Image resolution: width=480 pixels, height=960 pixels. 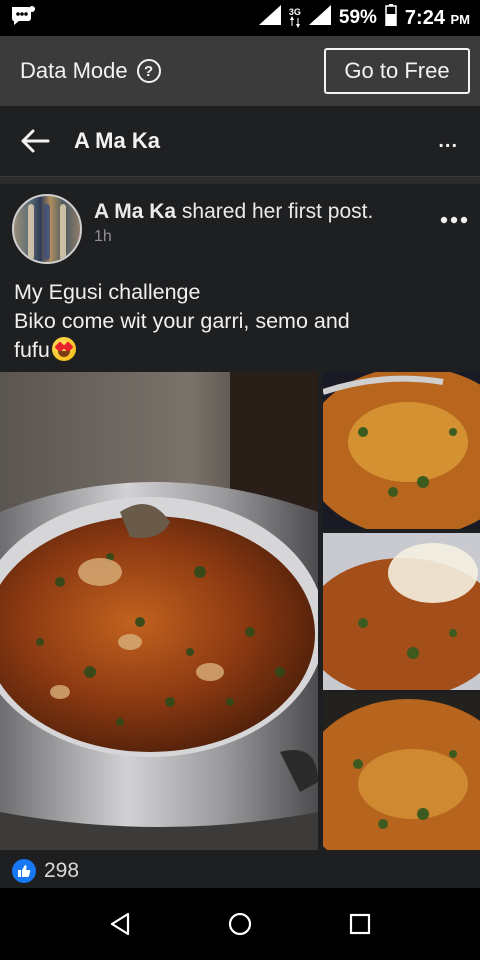 I want to click on go-to-free-button: Go to Free, so click(x=397, y=71).